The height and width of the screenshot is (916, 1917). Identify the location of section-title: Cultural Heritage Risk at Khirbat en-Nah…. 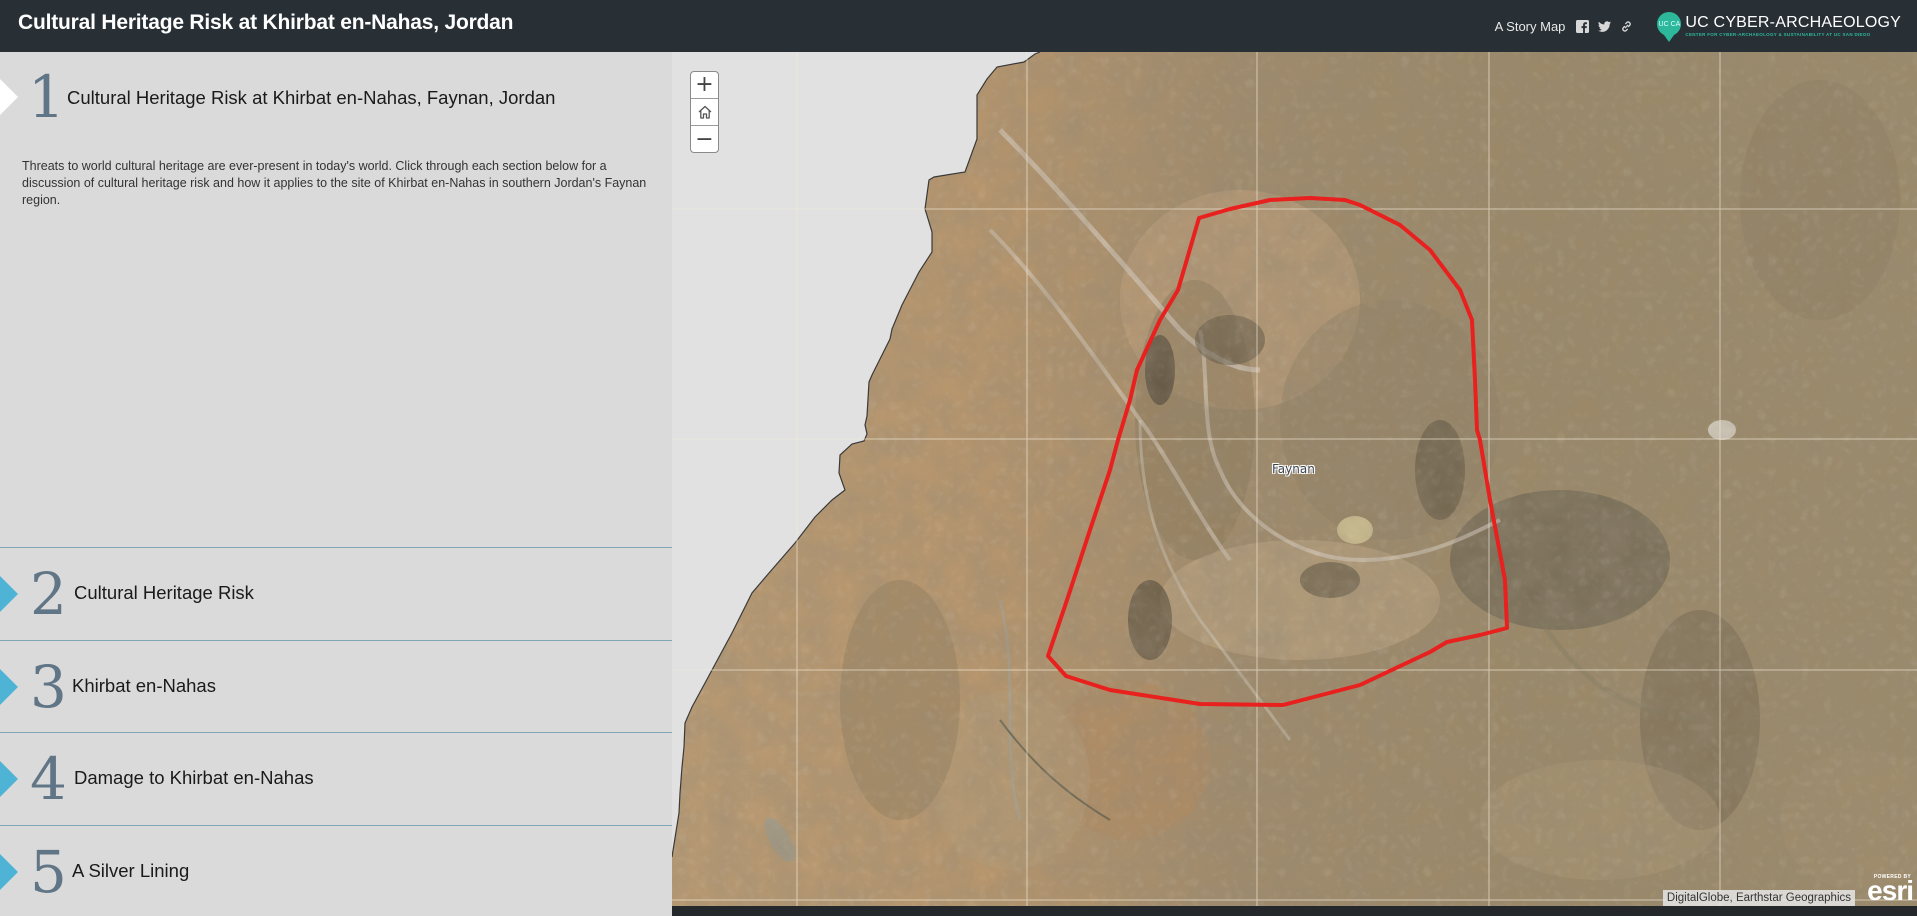
(311, 97).